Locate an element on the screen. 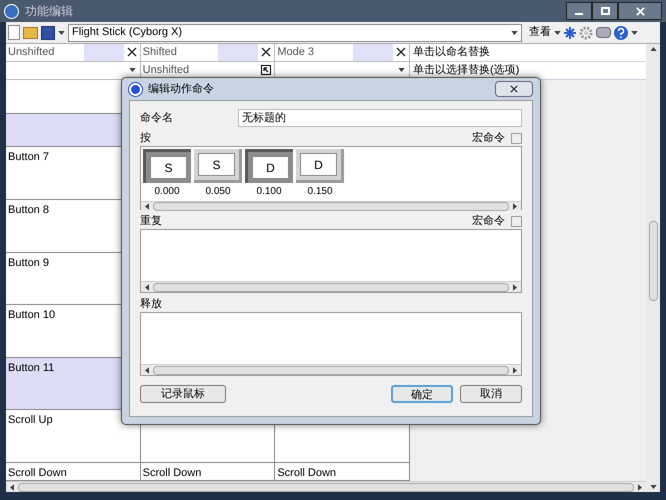 The image size is (666, 500). key-time: 0.050 is located at coordinates (218, 192).